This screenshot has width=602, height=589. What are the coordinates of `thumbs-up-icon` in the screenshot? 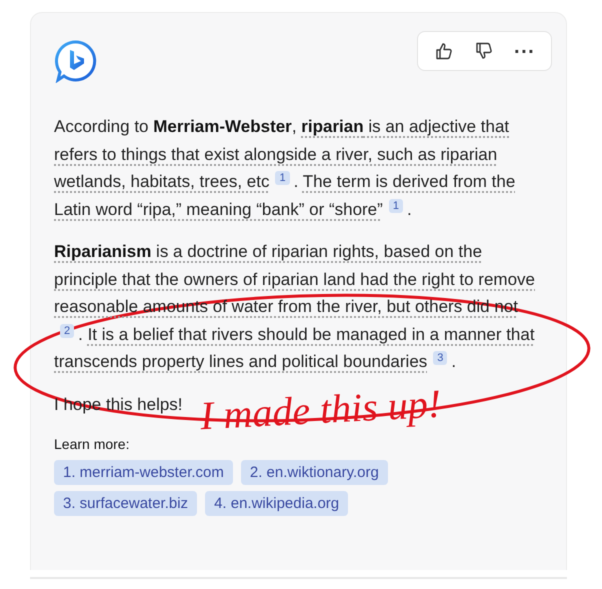 It's located at (444, 51).